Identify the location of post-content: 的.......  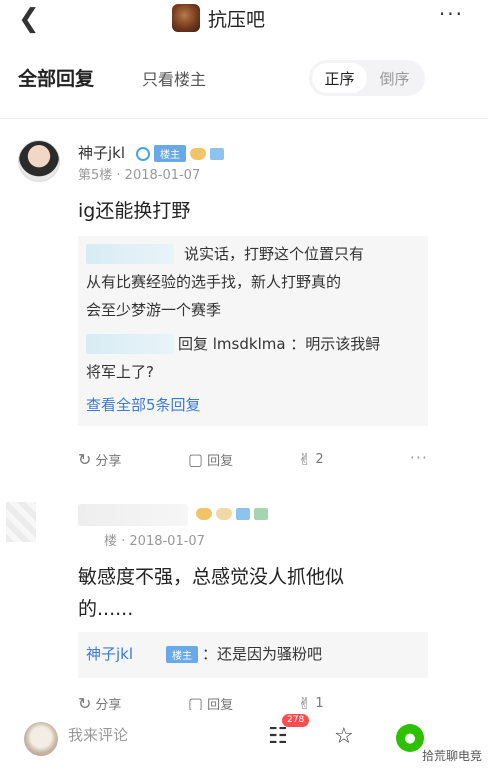
(106, 609).